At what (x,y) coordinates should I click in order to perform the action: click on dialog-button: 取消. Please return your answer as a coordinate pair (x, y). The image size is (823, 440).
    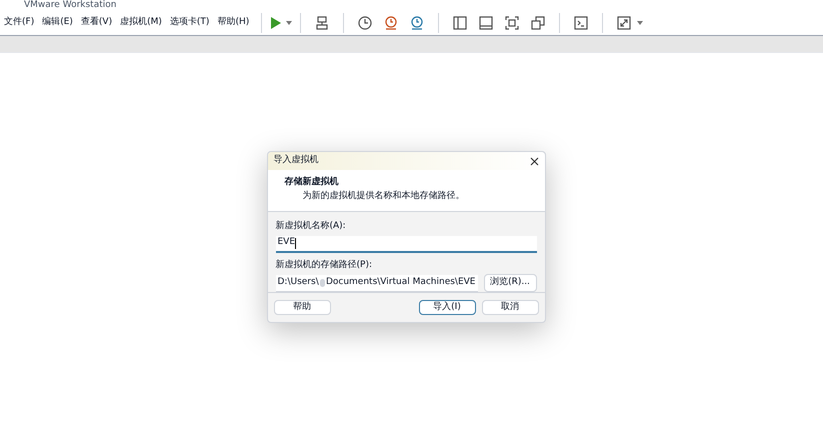
    Looking at the image, I should click on (510, 307).